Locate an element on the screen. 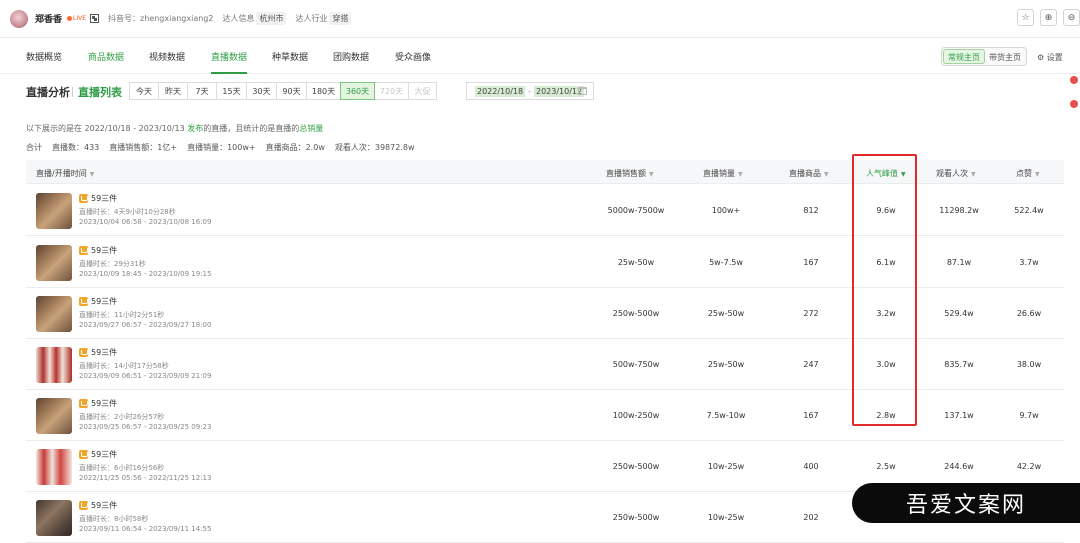  cell-likes: 38.0w is located at coordinates (1029, 364).